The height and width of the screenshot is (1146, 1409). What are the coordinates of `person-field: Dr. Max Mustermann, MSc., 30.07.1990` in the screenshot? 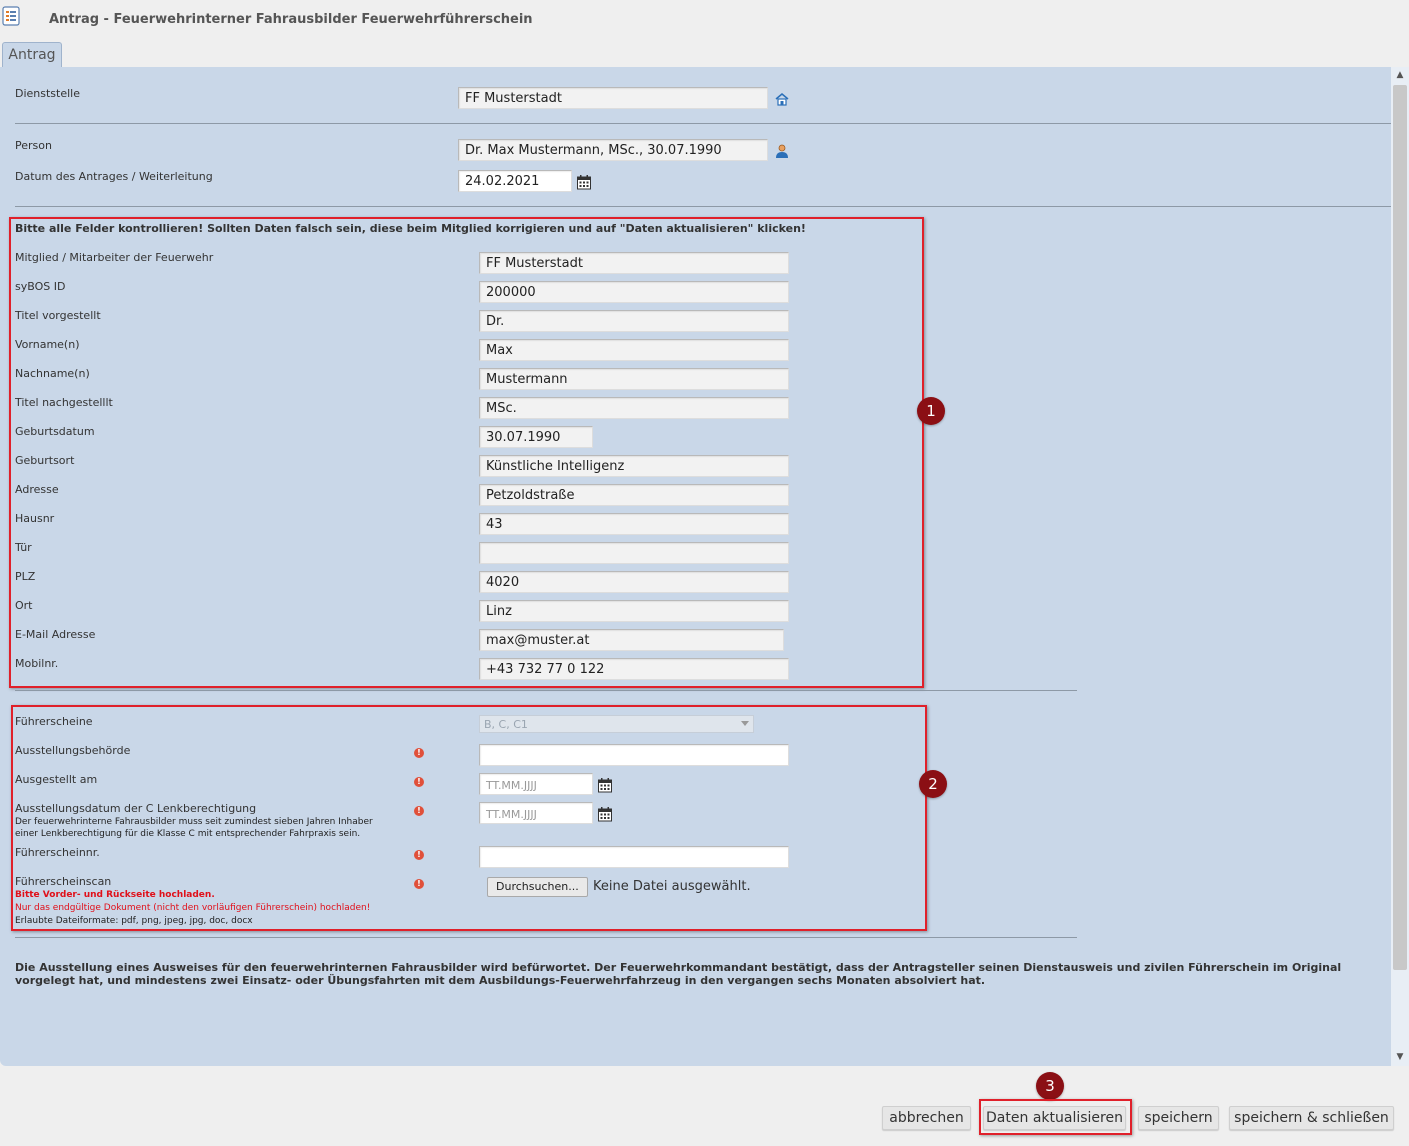 It's located at (613, 150).